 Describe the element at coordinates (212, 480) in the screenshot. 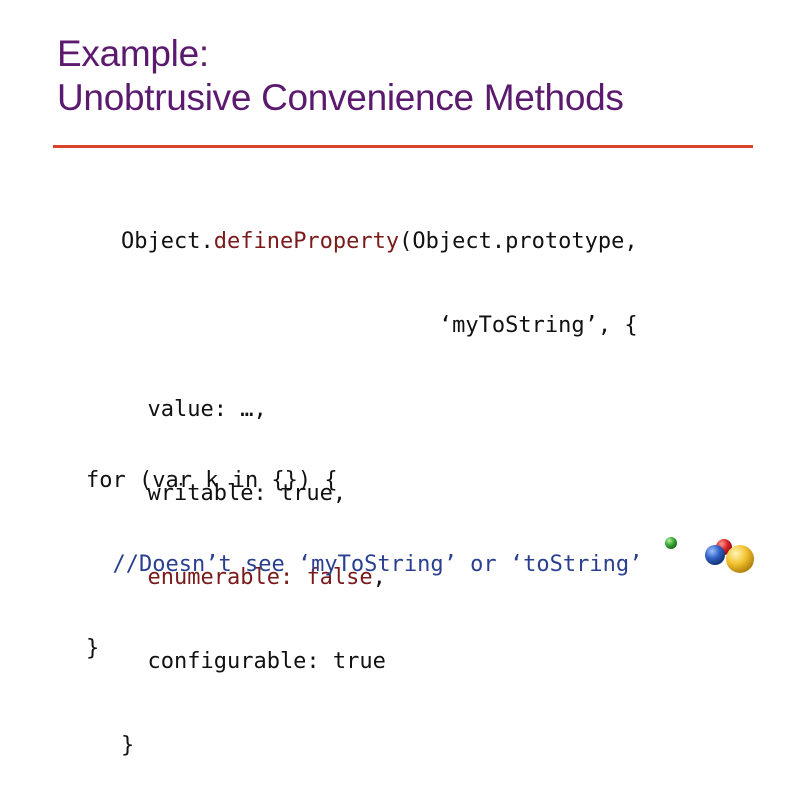

I see `code-line: for (var k in {}) {` at that location.